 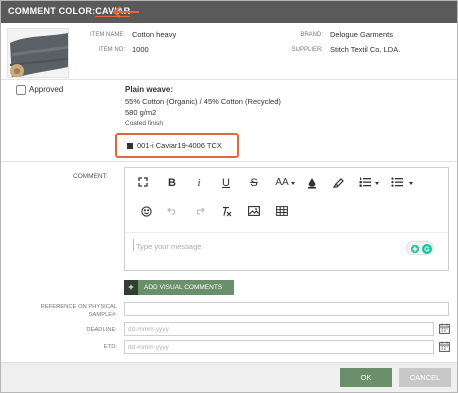 I want to click on supplier-value: Stitch Textil Co. LDA., so click(x=365, y=49).